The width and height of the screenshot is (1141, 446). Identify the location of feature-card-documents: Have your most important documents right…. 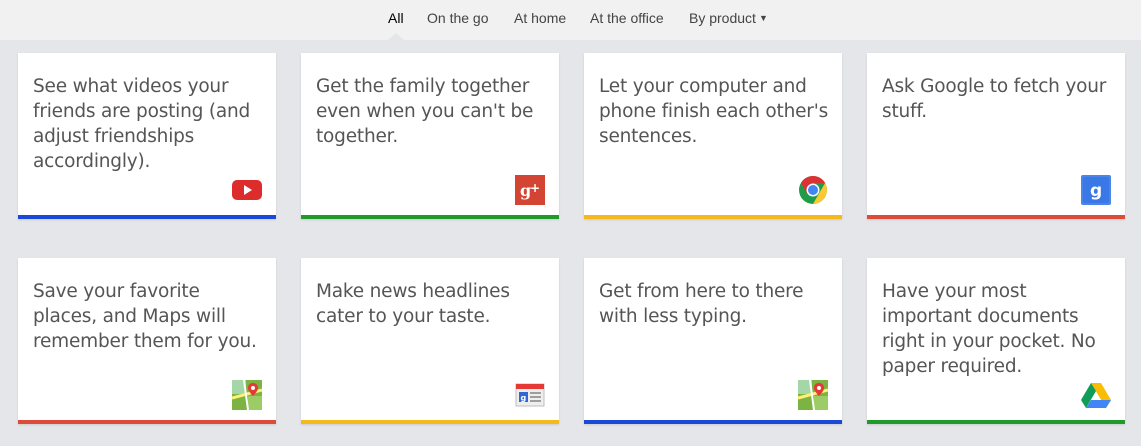
(996, 341).